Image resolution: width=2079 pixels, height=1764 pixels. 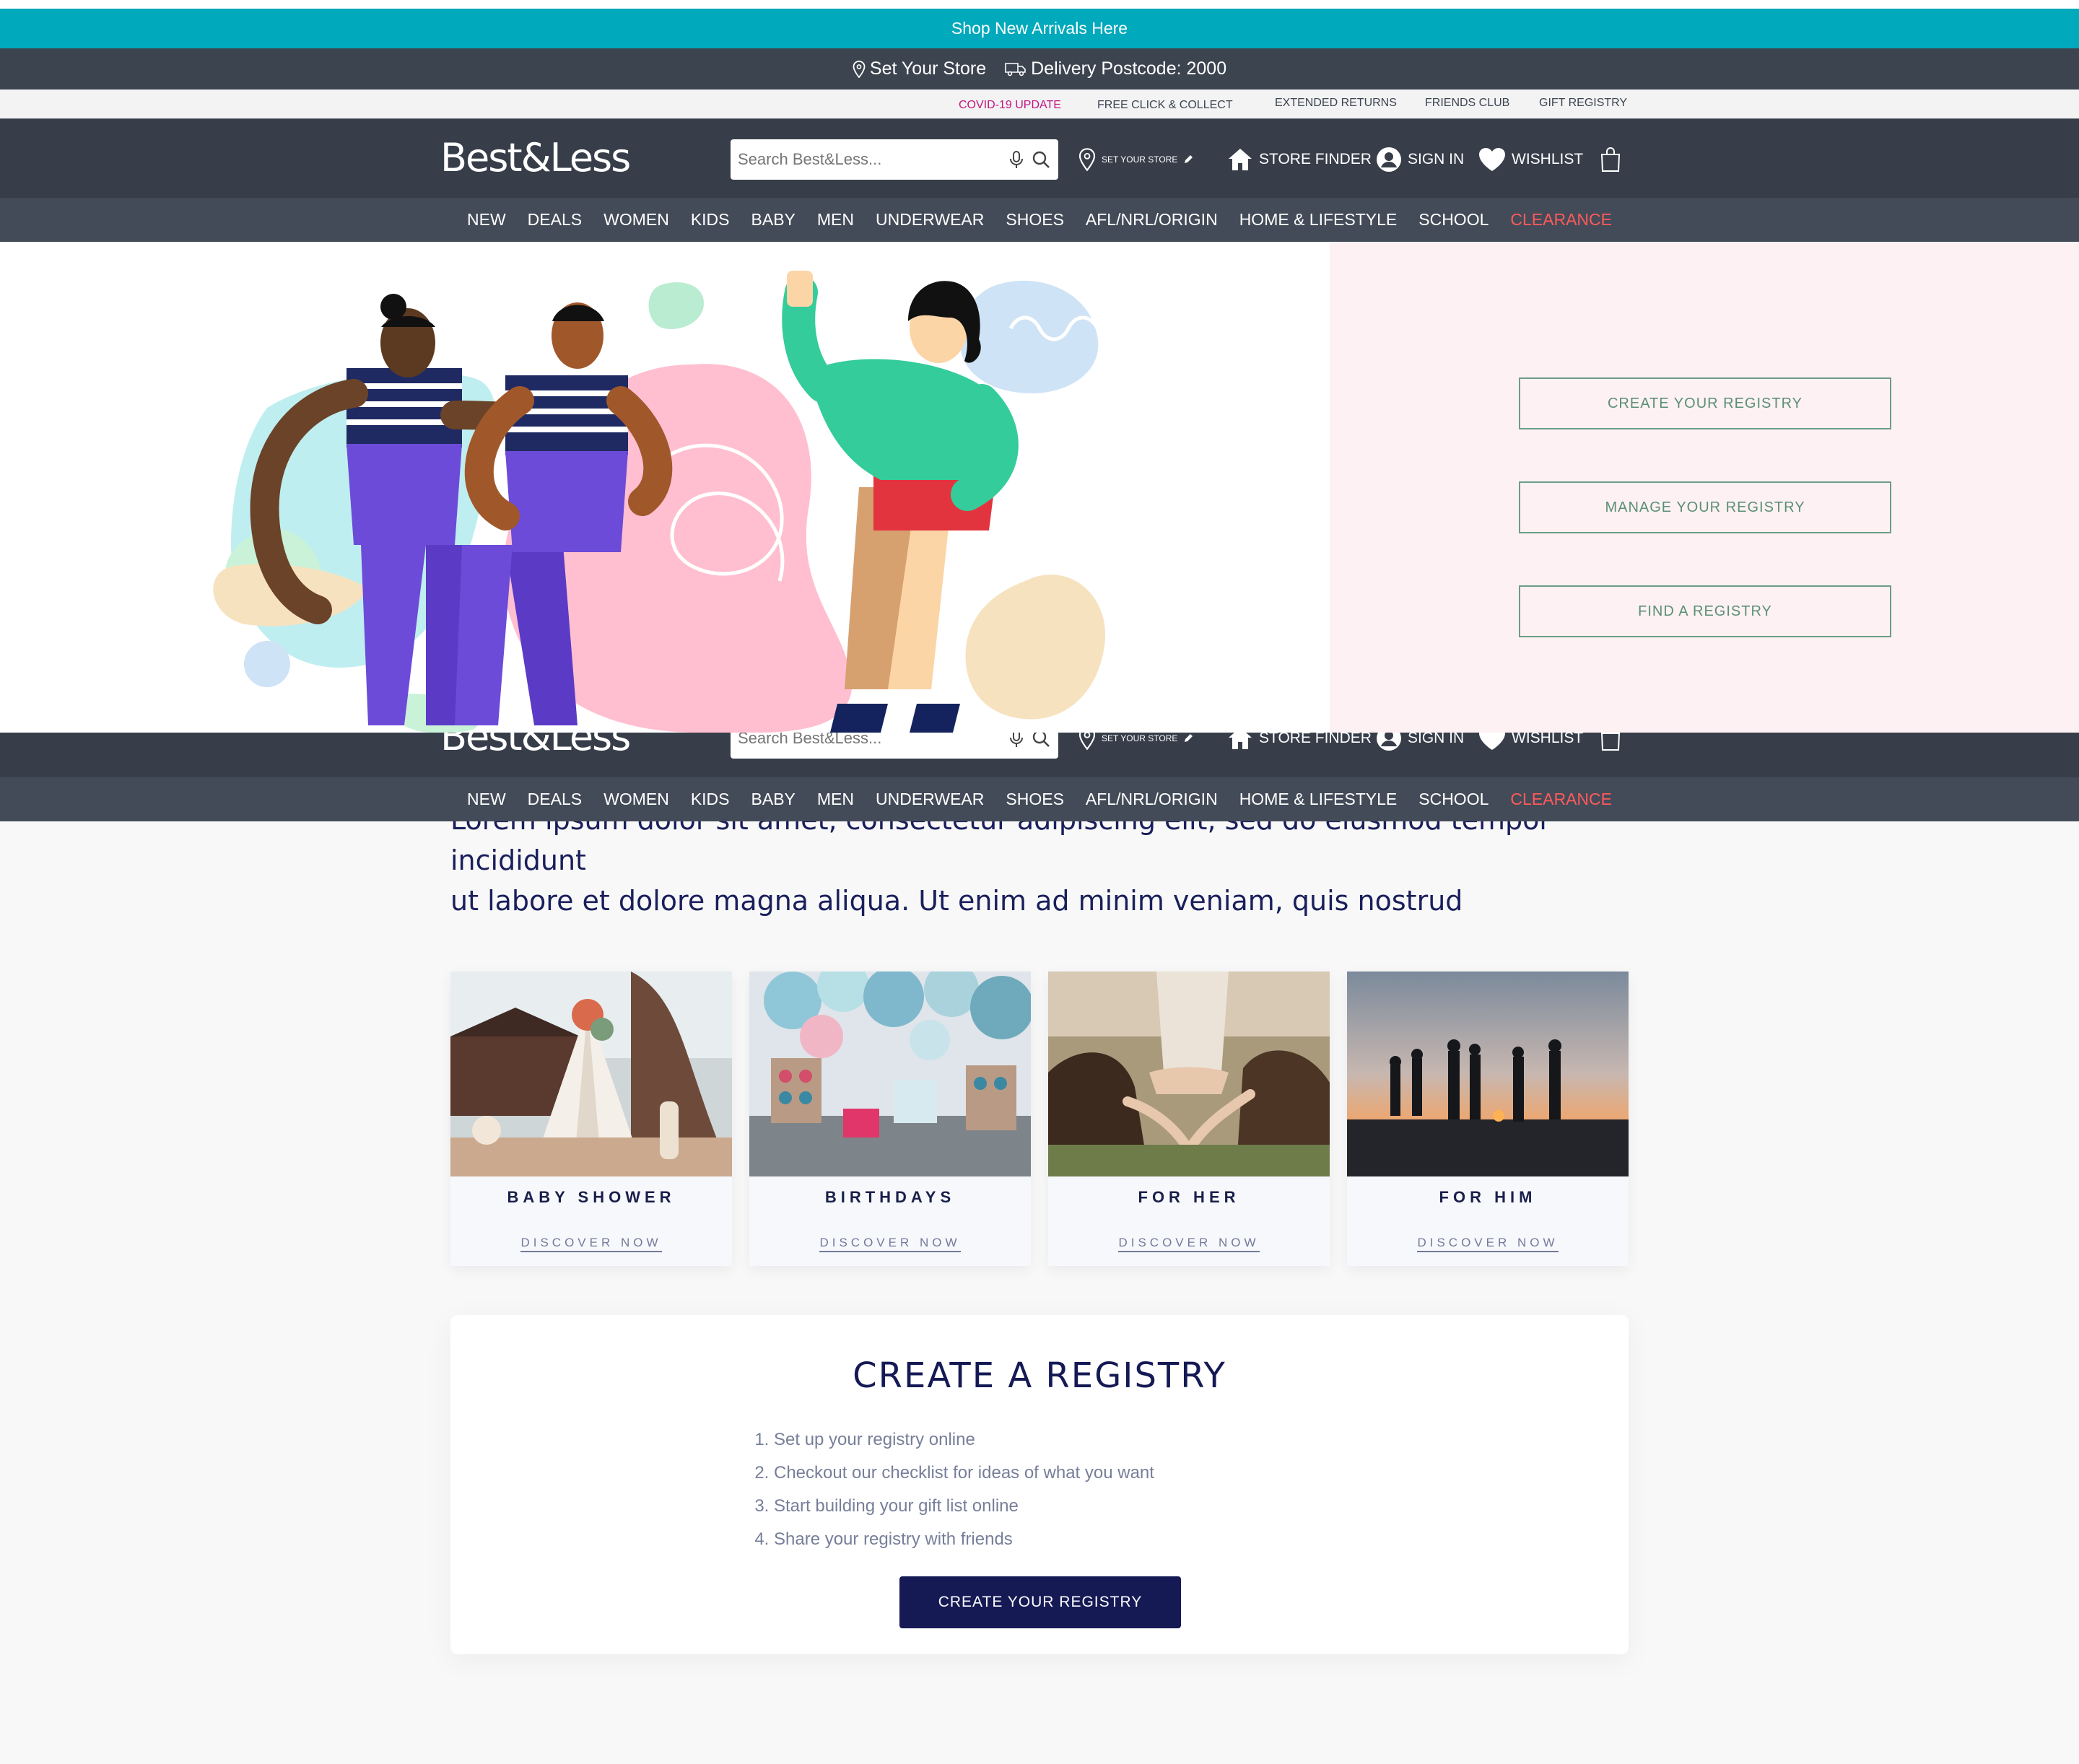 What do you see at coordinates (535, 157) in the screenshot?
I see `logo: Best&Less` at bounding box center [535, 157].